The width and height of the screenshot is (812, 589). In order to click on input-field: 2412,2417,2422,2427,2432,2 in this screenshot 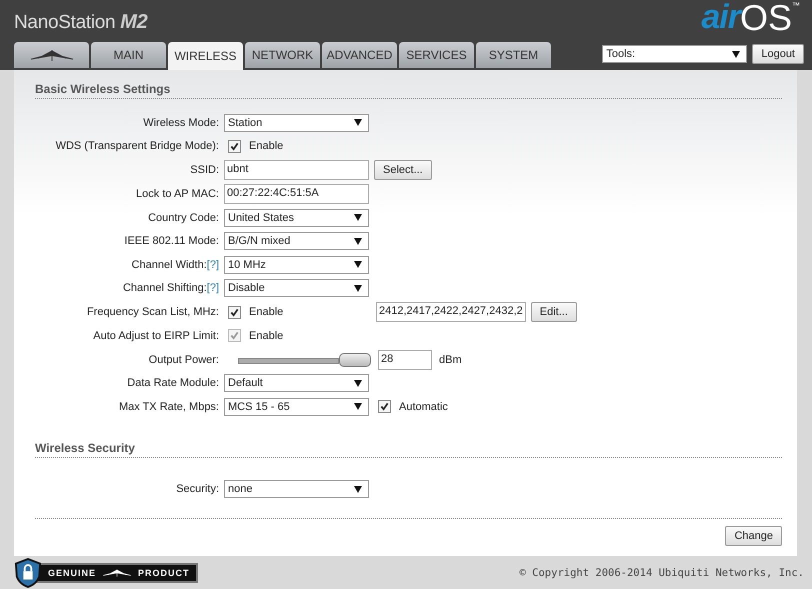, I will do `click(451, 312)`.